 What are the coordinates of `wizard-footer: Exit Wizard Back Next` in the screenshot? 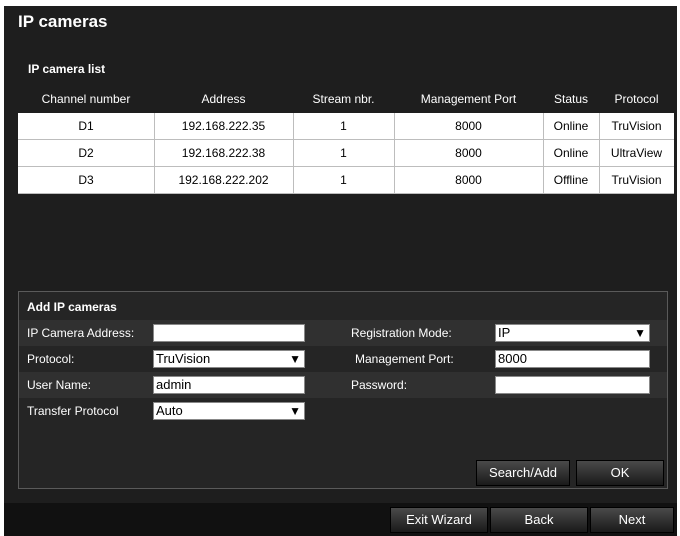 It's located at (340, 519).